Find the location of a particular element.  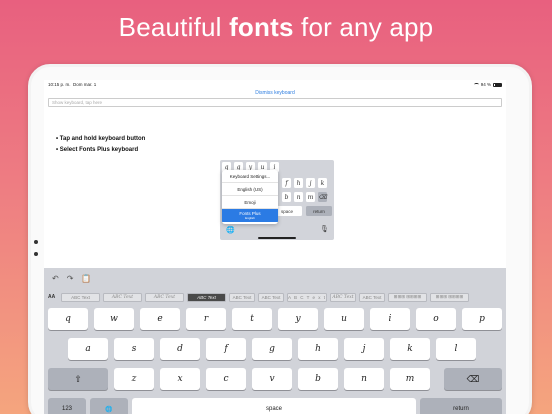

key-e: e is located at coordinates (160, 319).